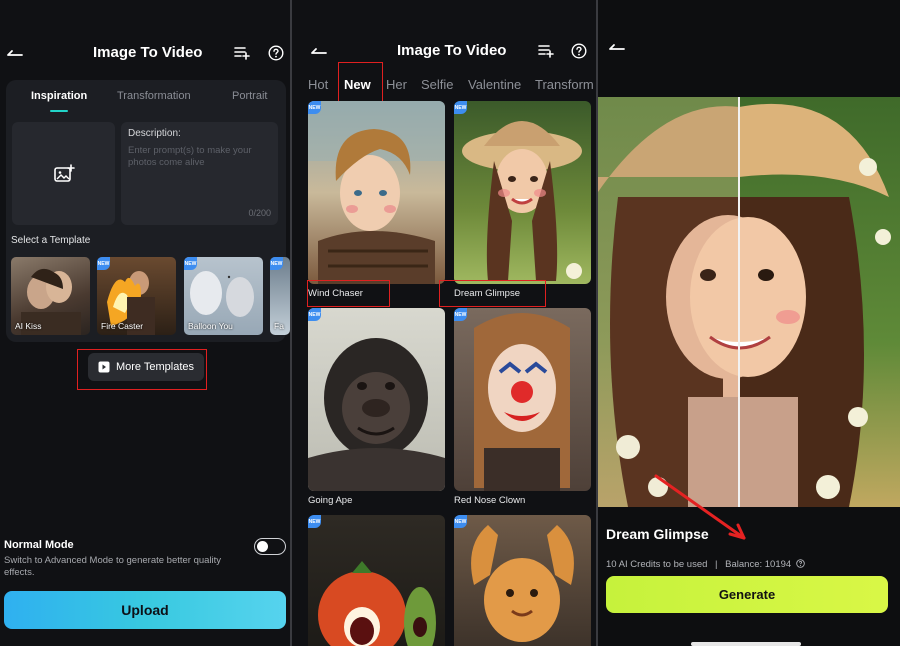  I want to click on card-going-ape: NEW, so click(376, 399).